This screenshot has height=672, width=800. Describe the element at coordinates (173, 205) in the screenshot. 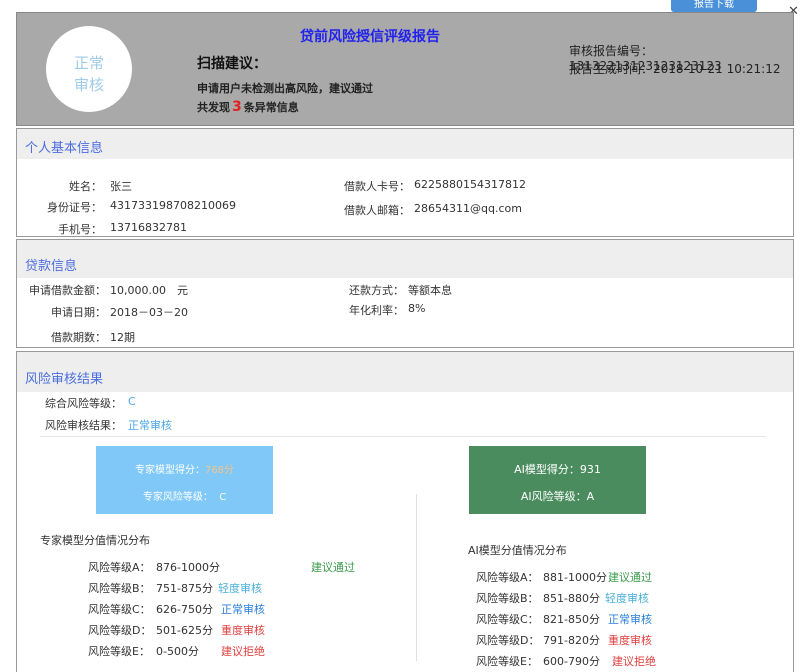

I see `id-value: 431733198708210069` at that location.